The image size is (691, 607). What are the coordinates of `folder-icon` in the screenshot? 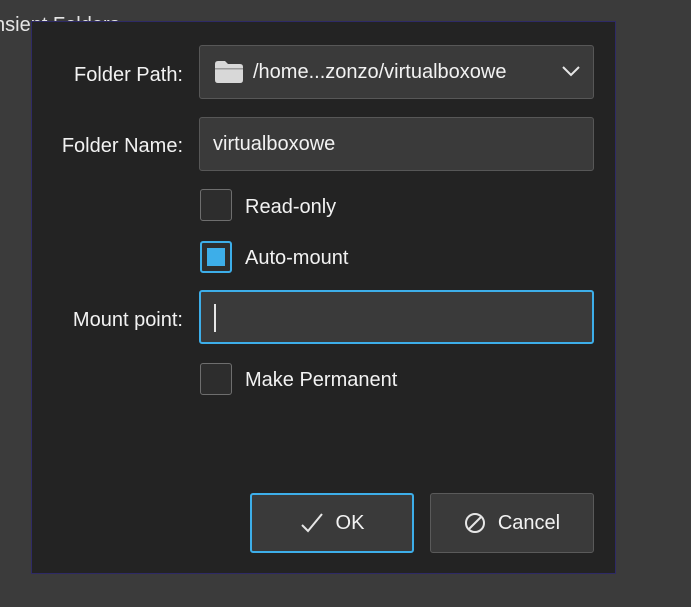 It's located at (229, 72).